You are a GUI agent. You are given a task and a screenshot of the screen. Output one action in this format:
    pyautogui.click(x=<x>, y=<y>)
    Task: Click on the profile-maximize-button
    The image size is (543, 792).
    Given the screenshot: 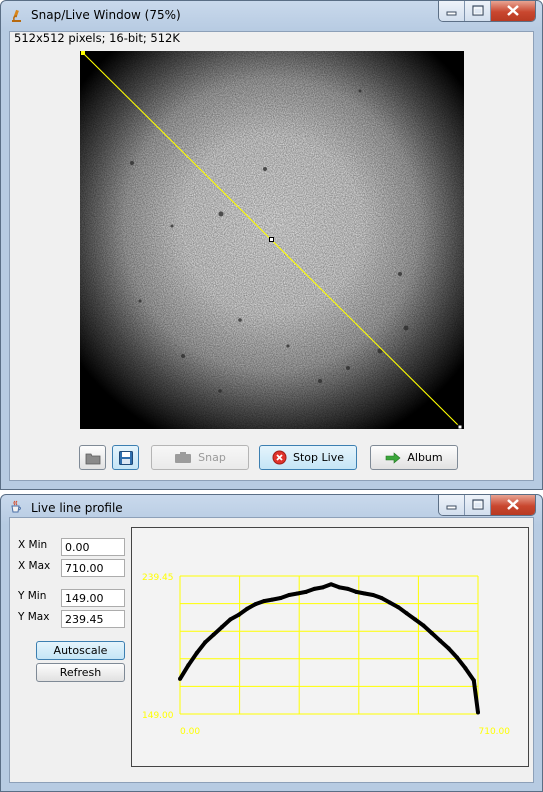 What is the action you would take?
    pyautogui.click(x=478, y=505)
    